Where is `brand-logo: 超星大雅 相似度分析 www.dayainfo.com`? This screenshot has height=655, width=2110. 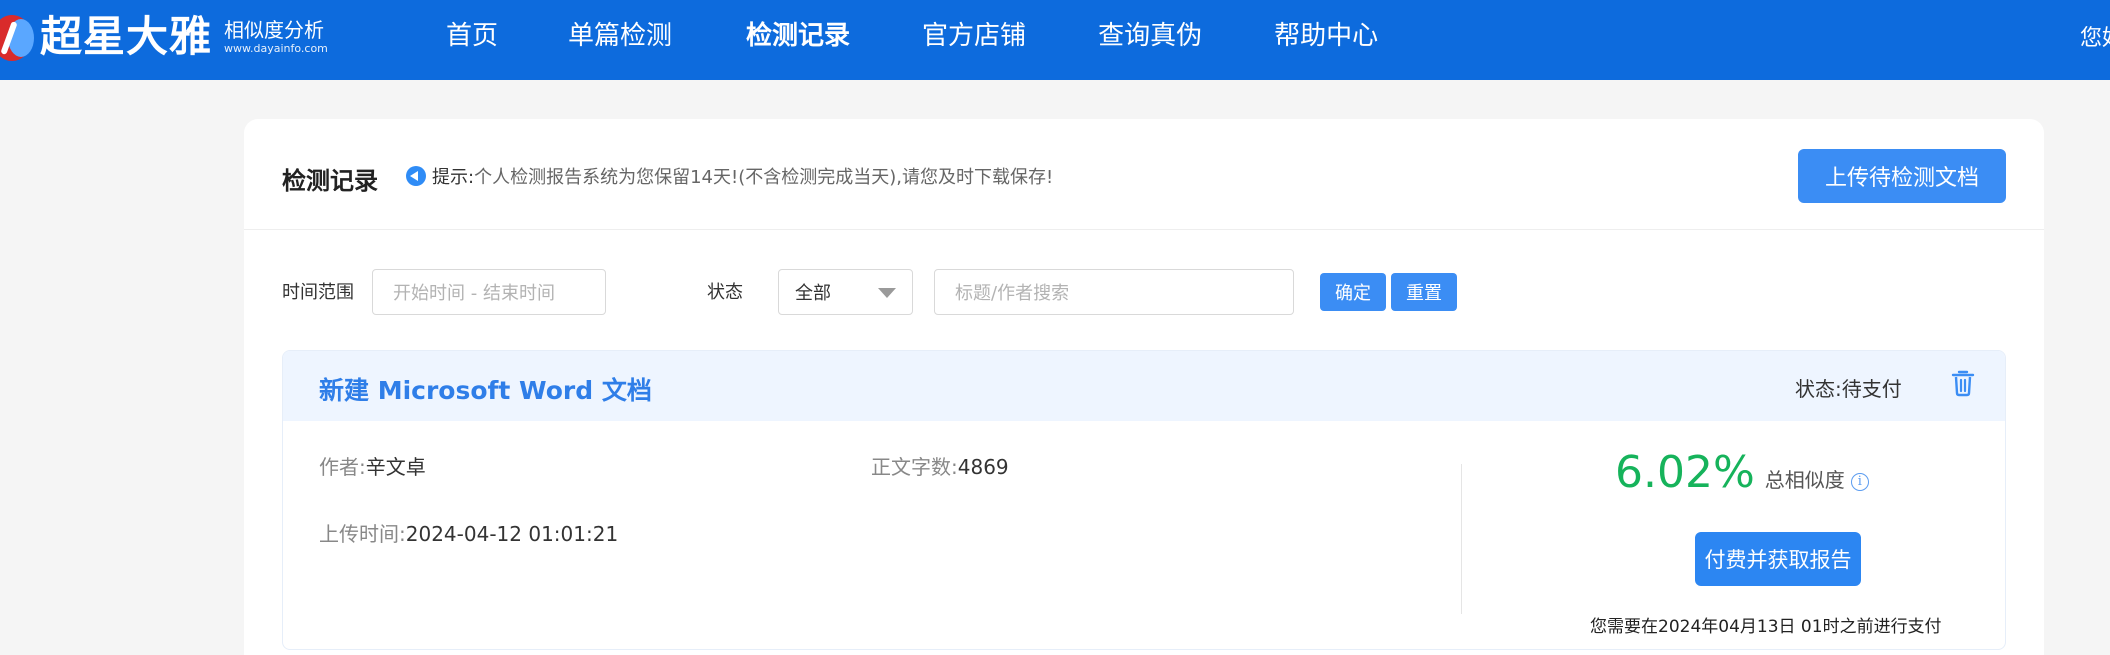
brand-logo: 超星大雅 相似度分析 www.dayainfo.com is located at coordinates (164, 37).